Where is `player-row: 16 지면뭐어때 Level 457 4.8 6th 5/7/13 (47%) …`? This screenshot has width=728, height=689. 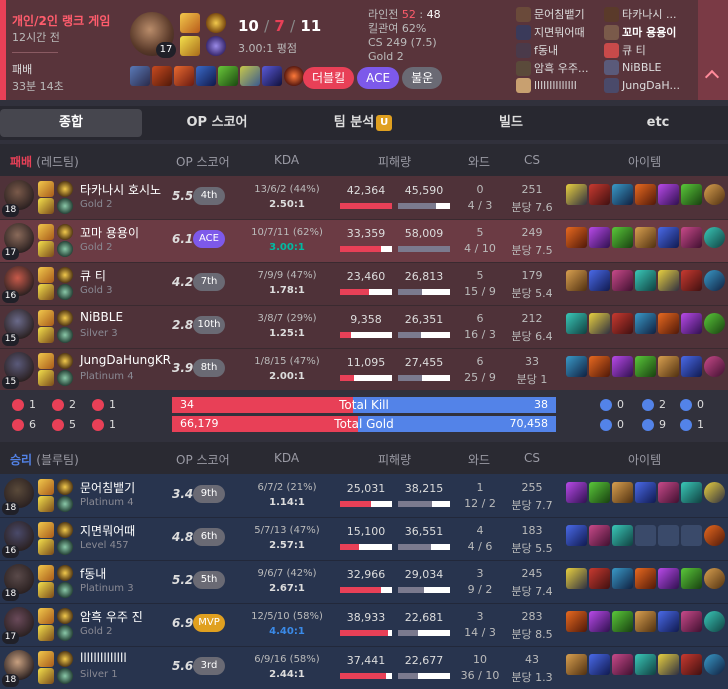 player-row: 16 지면뭐어때 Level 457 4.8 6th 5/7/13 (47%) … is located at coordinates (364, 538).